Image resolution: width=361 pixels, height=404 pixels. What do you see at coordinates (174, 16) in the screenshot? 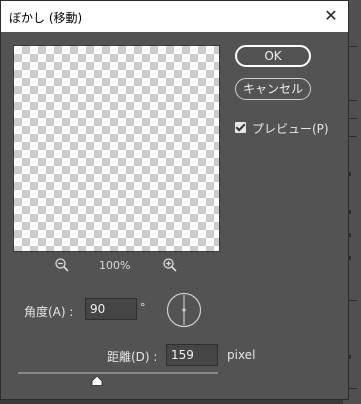
I see `title-bar: ぼかし (移動) ✕` at bounding box center [174, 16].